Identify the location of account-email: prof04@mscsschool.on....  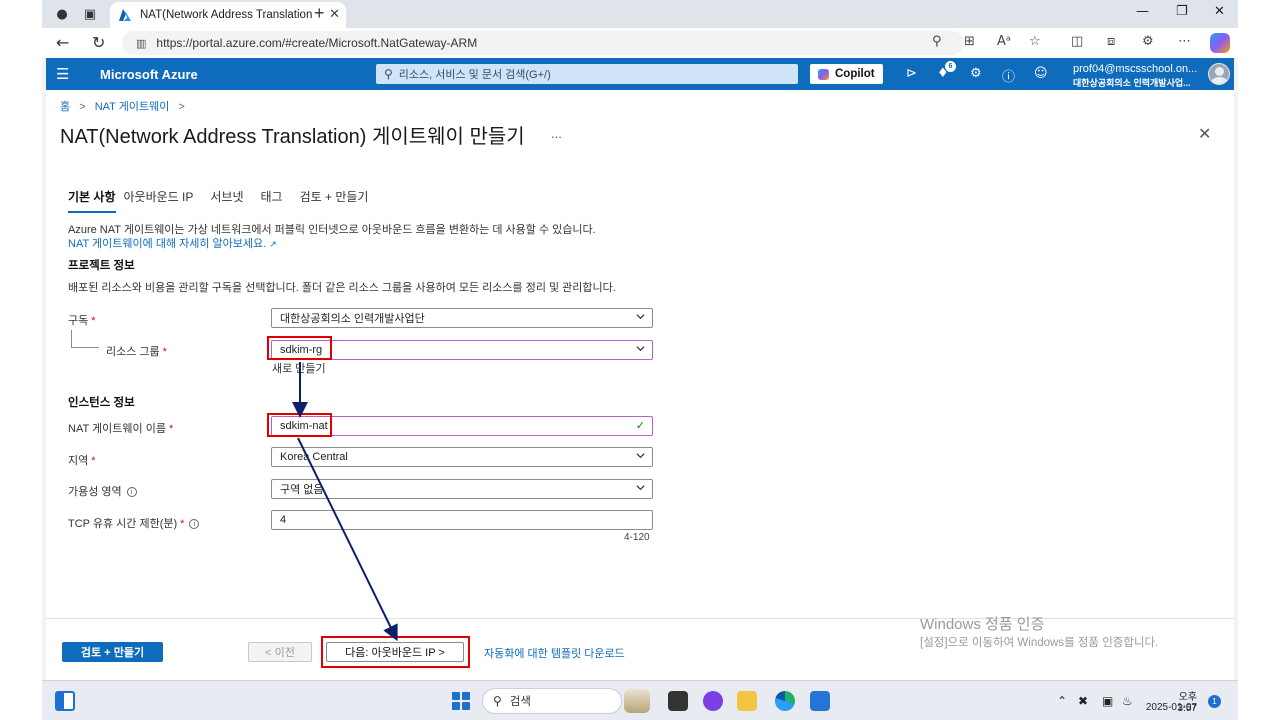
(1135, 69).